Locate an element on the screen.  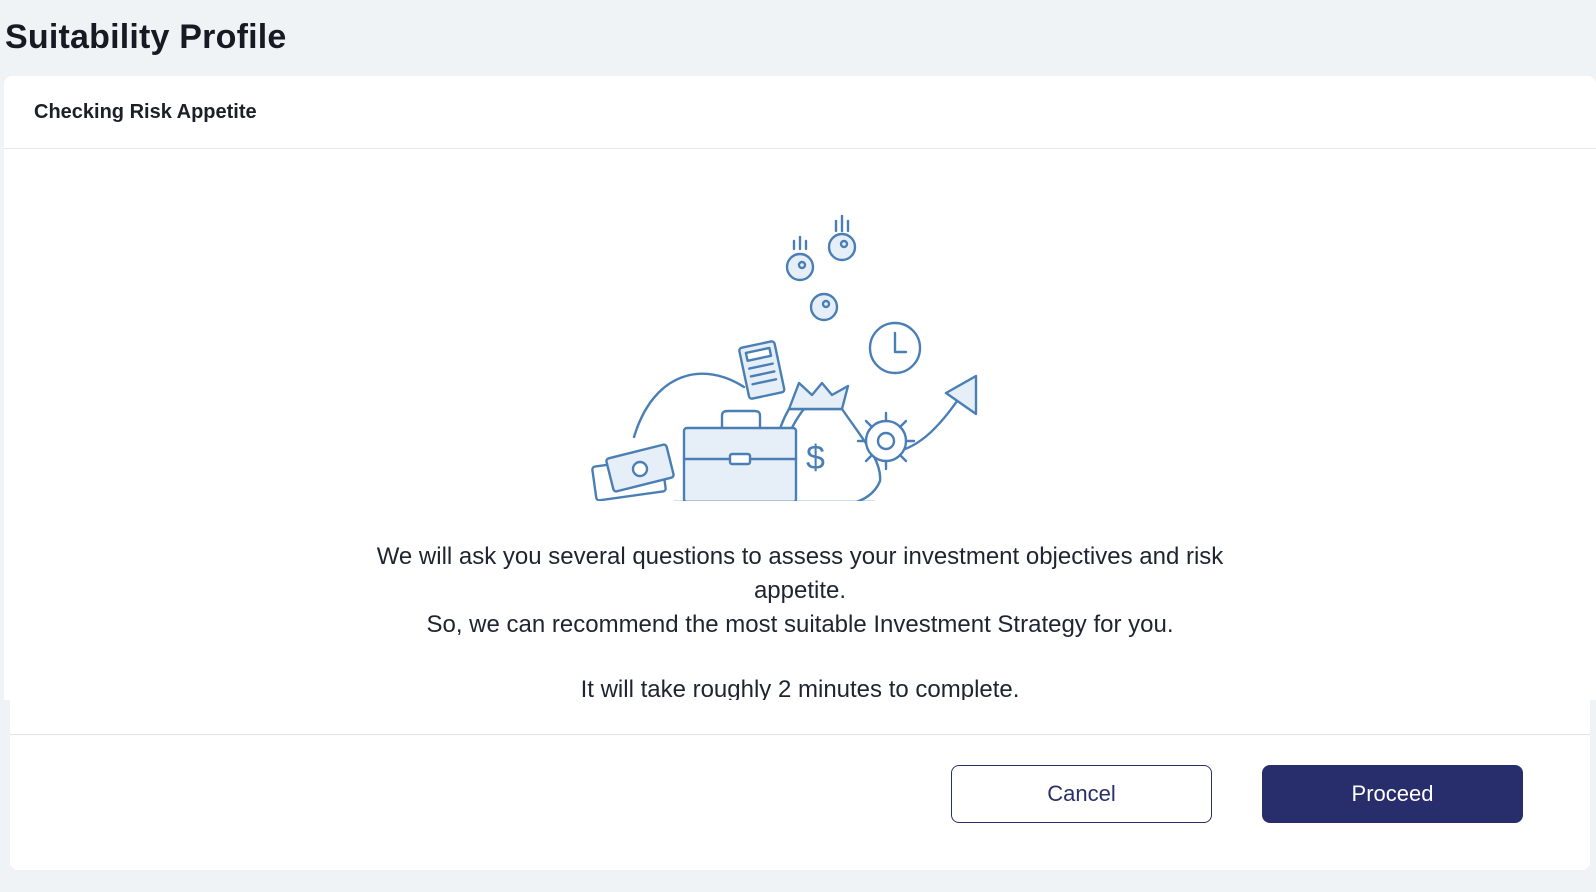
proceed-button: Proceed is located at coordinates (1392, 794).